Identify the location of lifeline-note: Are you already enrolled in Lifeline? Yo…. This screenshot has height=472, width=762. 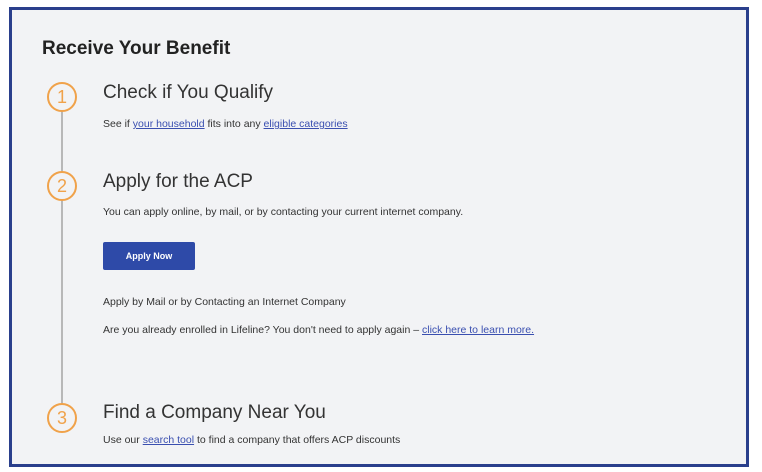
(348, 330).